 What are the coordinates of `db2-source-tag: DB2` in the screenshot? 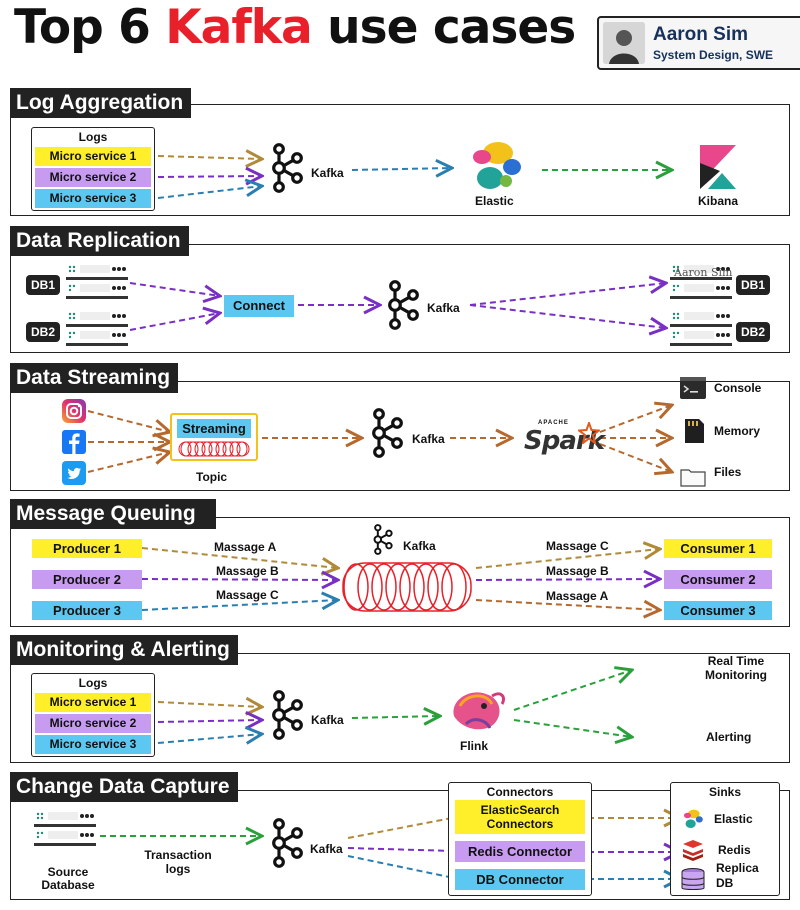 It's located at (43, 332).